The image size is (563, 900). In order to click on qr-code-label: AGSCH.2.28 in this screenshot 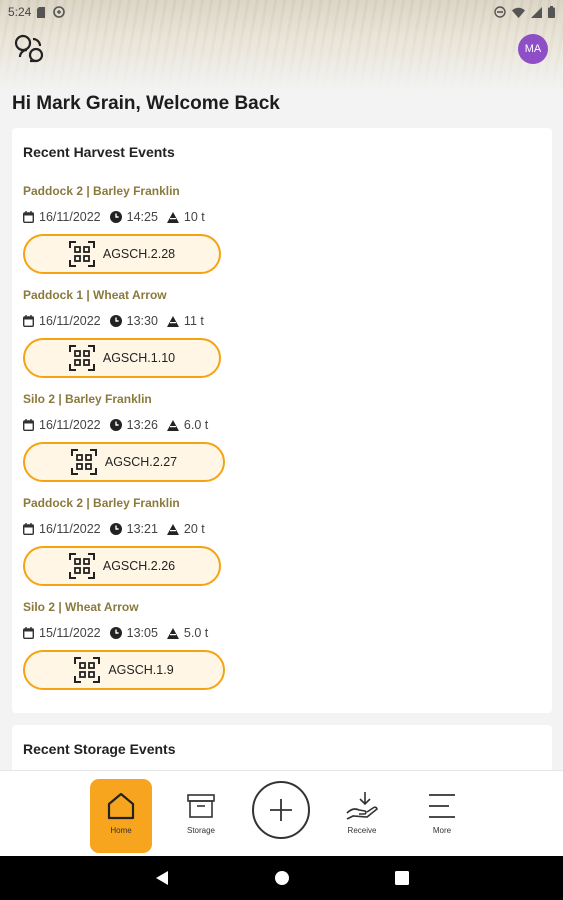, I will do `click(139, 254)`.